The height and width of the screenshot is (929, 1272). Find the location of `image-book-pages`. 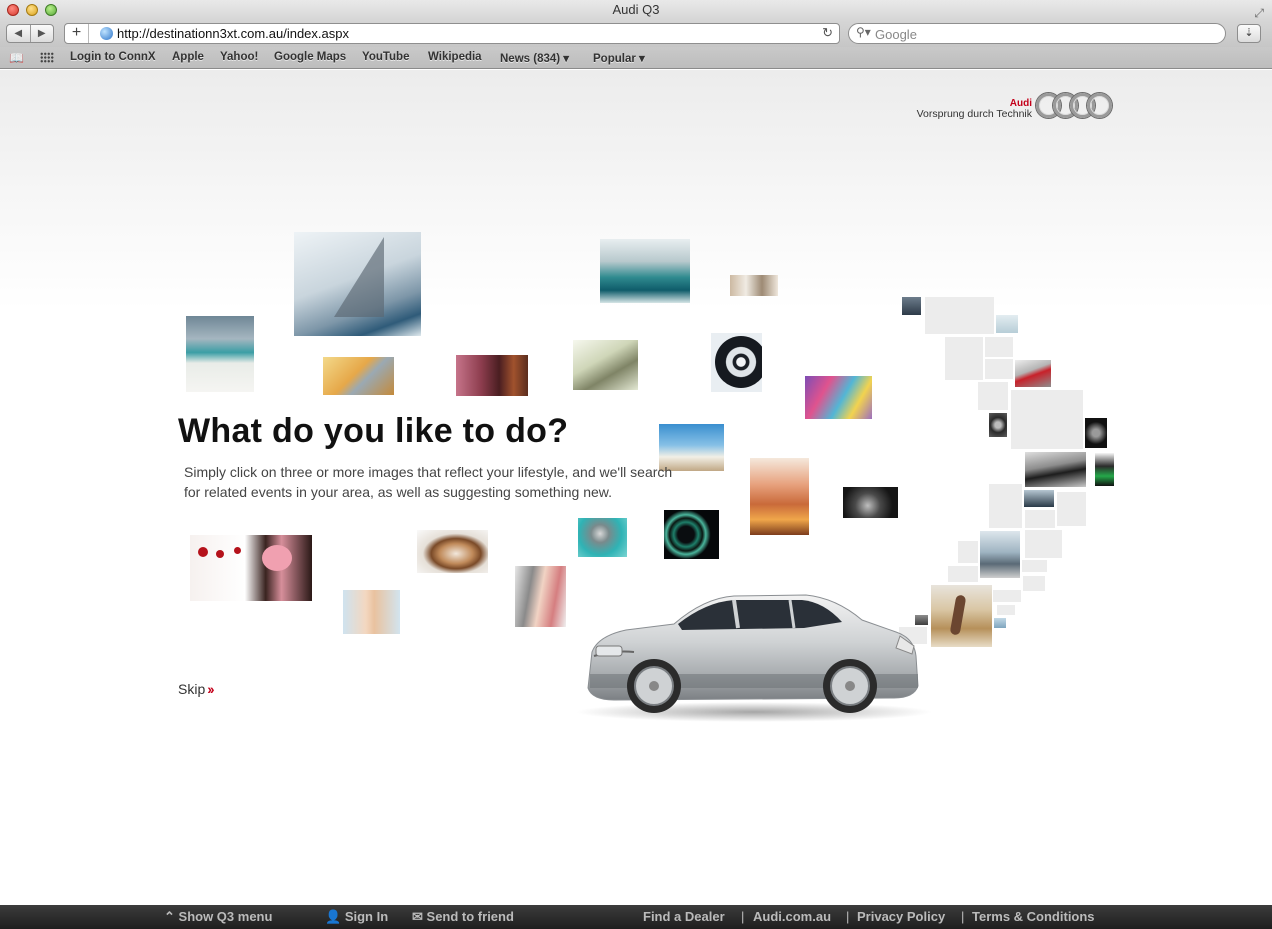

image-book-pages is located at coordinates (605, 365).